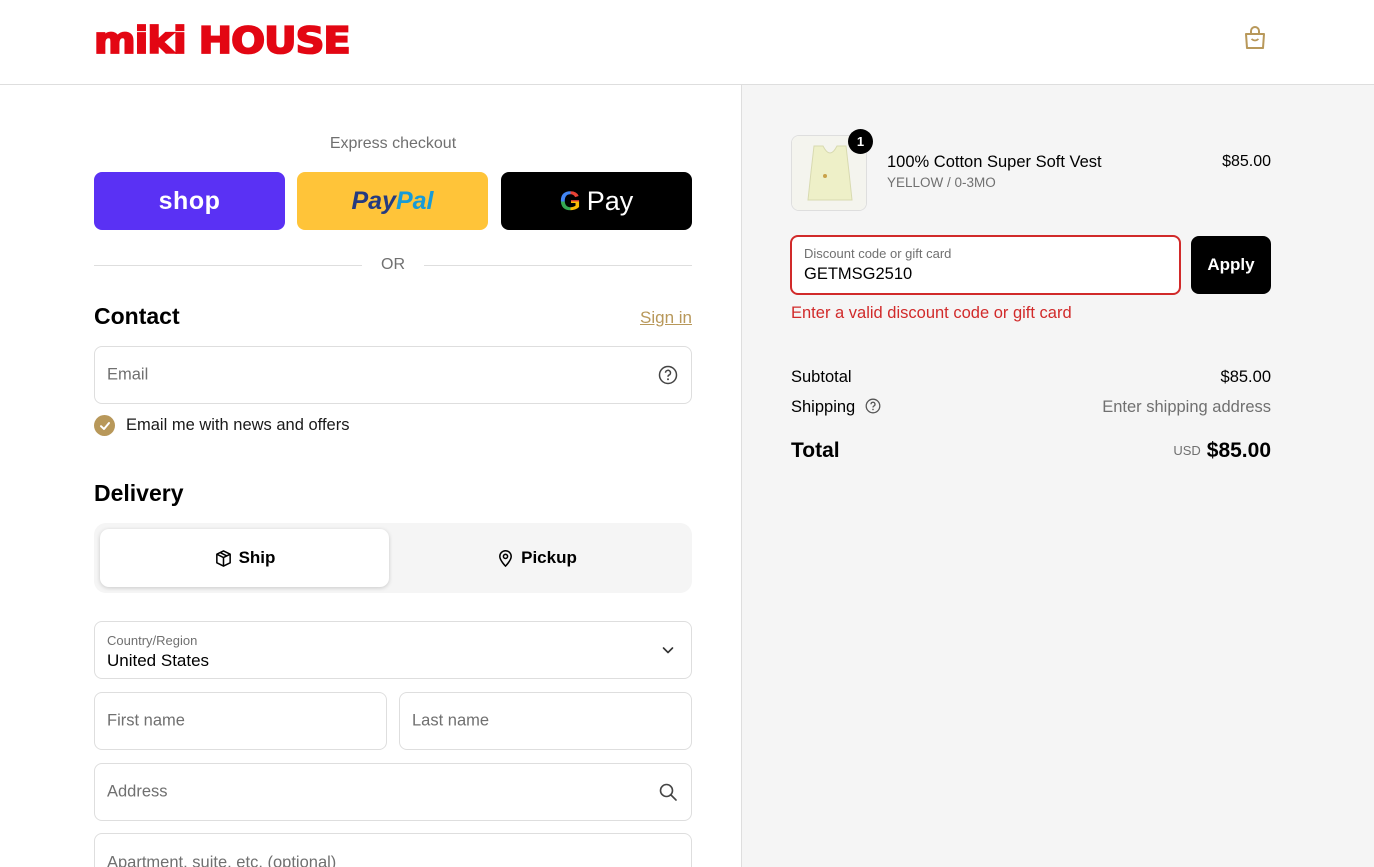 The width and height of the screenshot is (1374, 867). What do you see at coordinates (257, 557) in the screenshot?
I see `ship-label: Ship` at bounding box center [257, 557].